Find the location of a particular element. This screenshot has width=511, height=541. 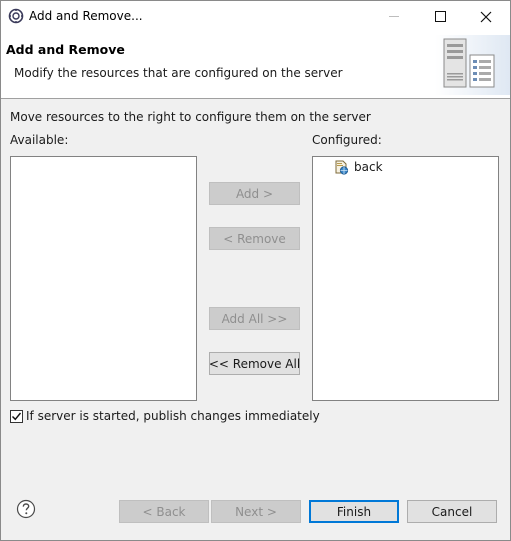

configured-label: Configured: is located at coordinates (347, 140).